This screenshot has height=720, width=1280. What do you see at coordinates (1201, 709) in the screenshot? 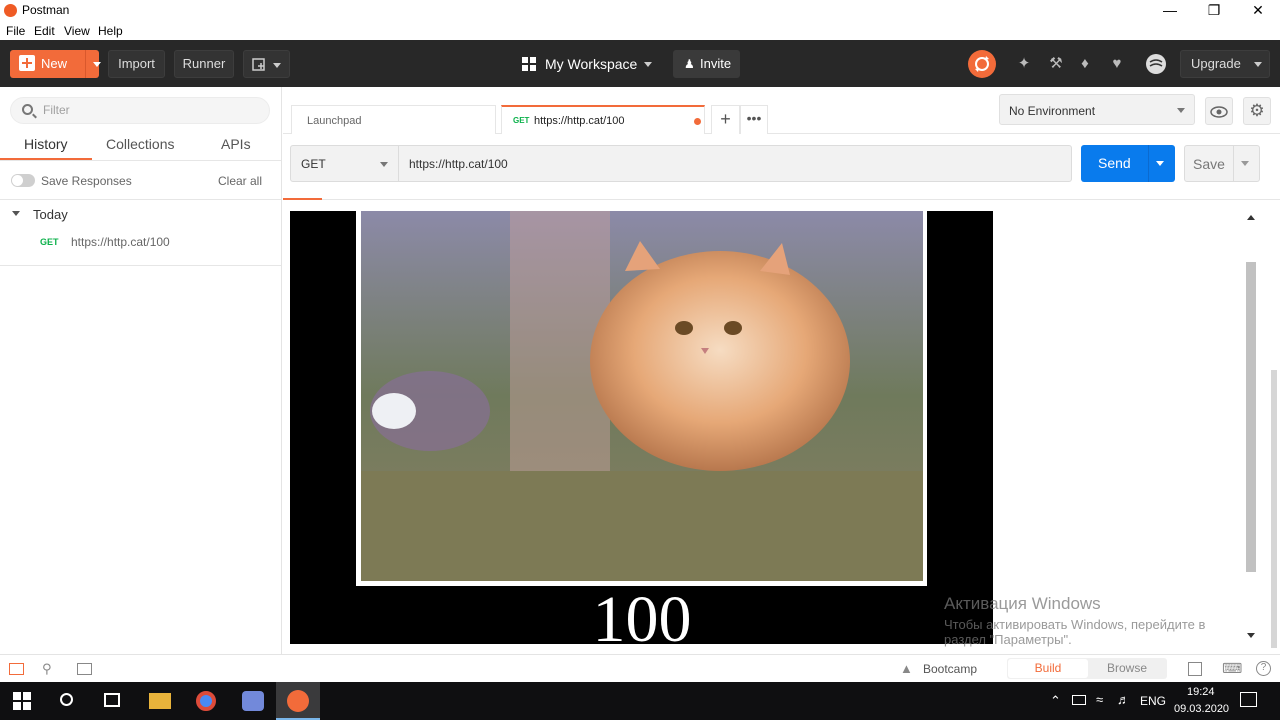
I see `clock-date: 09.03.2020` at bounding box center [1201, 709].